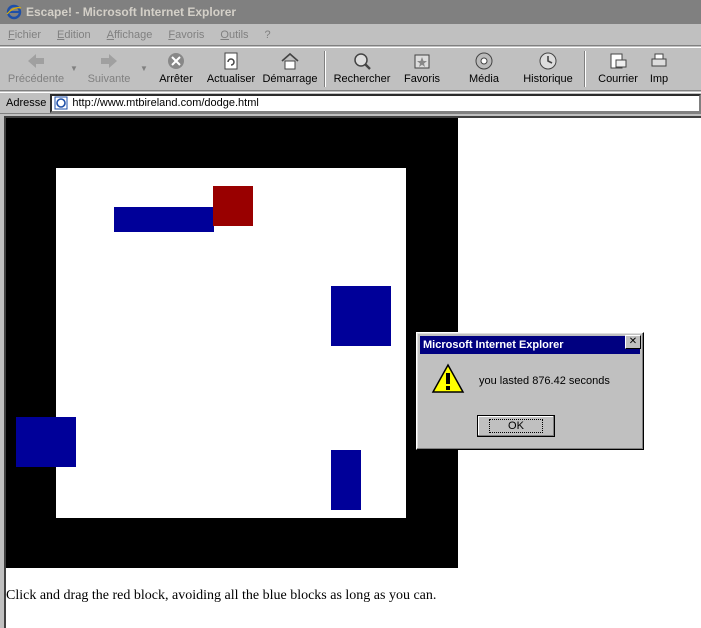 Image resolution: width=701 pixels, height=628 pixels. I want to click on stop-button: Arrêter, so click(176, 69).